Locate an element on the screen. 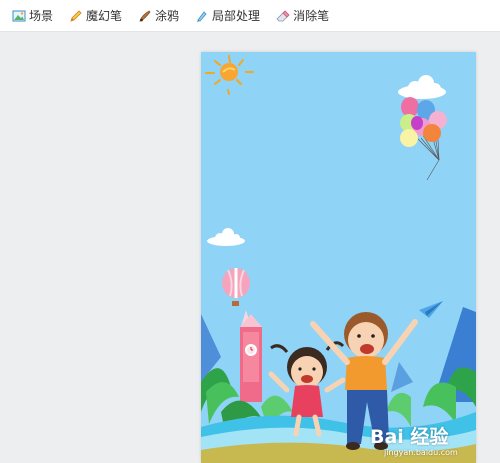 This screenshot has height=463, width=500. tool-magic-pen: 魔幻笔 is located at coordinates (95, 16).